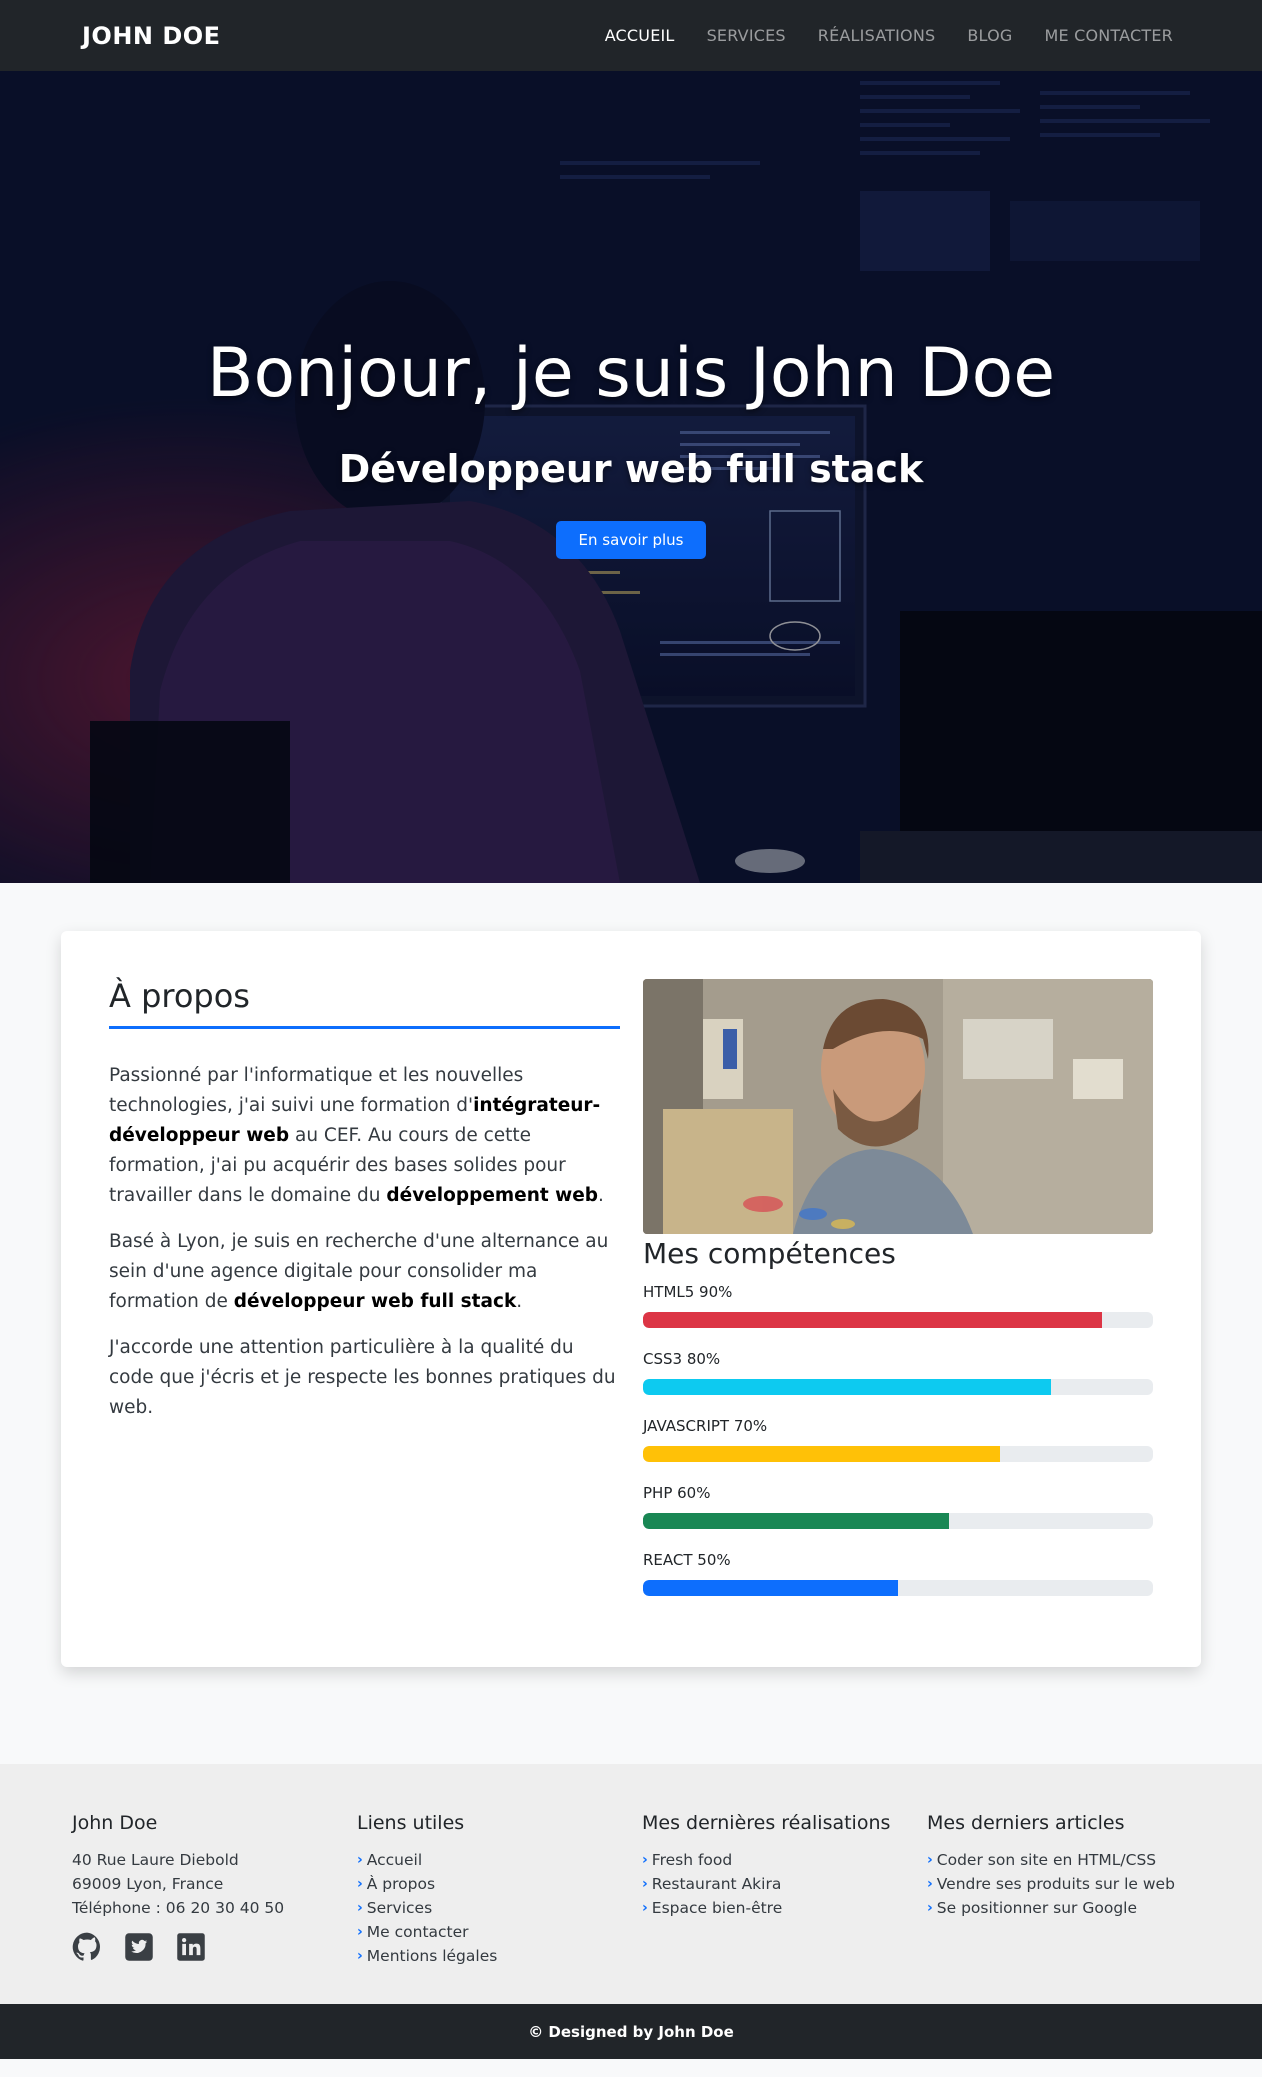 This screenshot has height=2077, width=1262. I want to click on about-title-underline, so click(364, 1027).